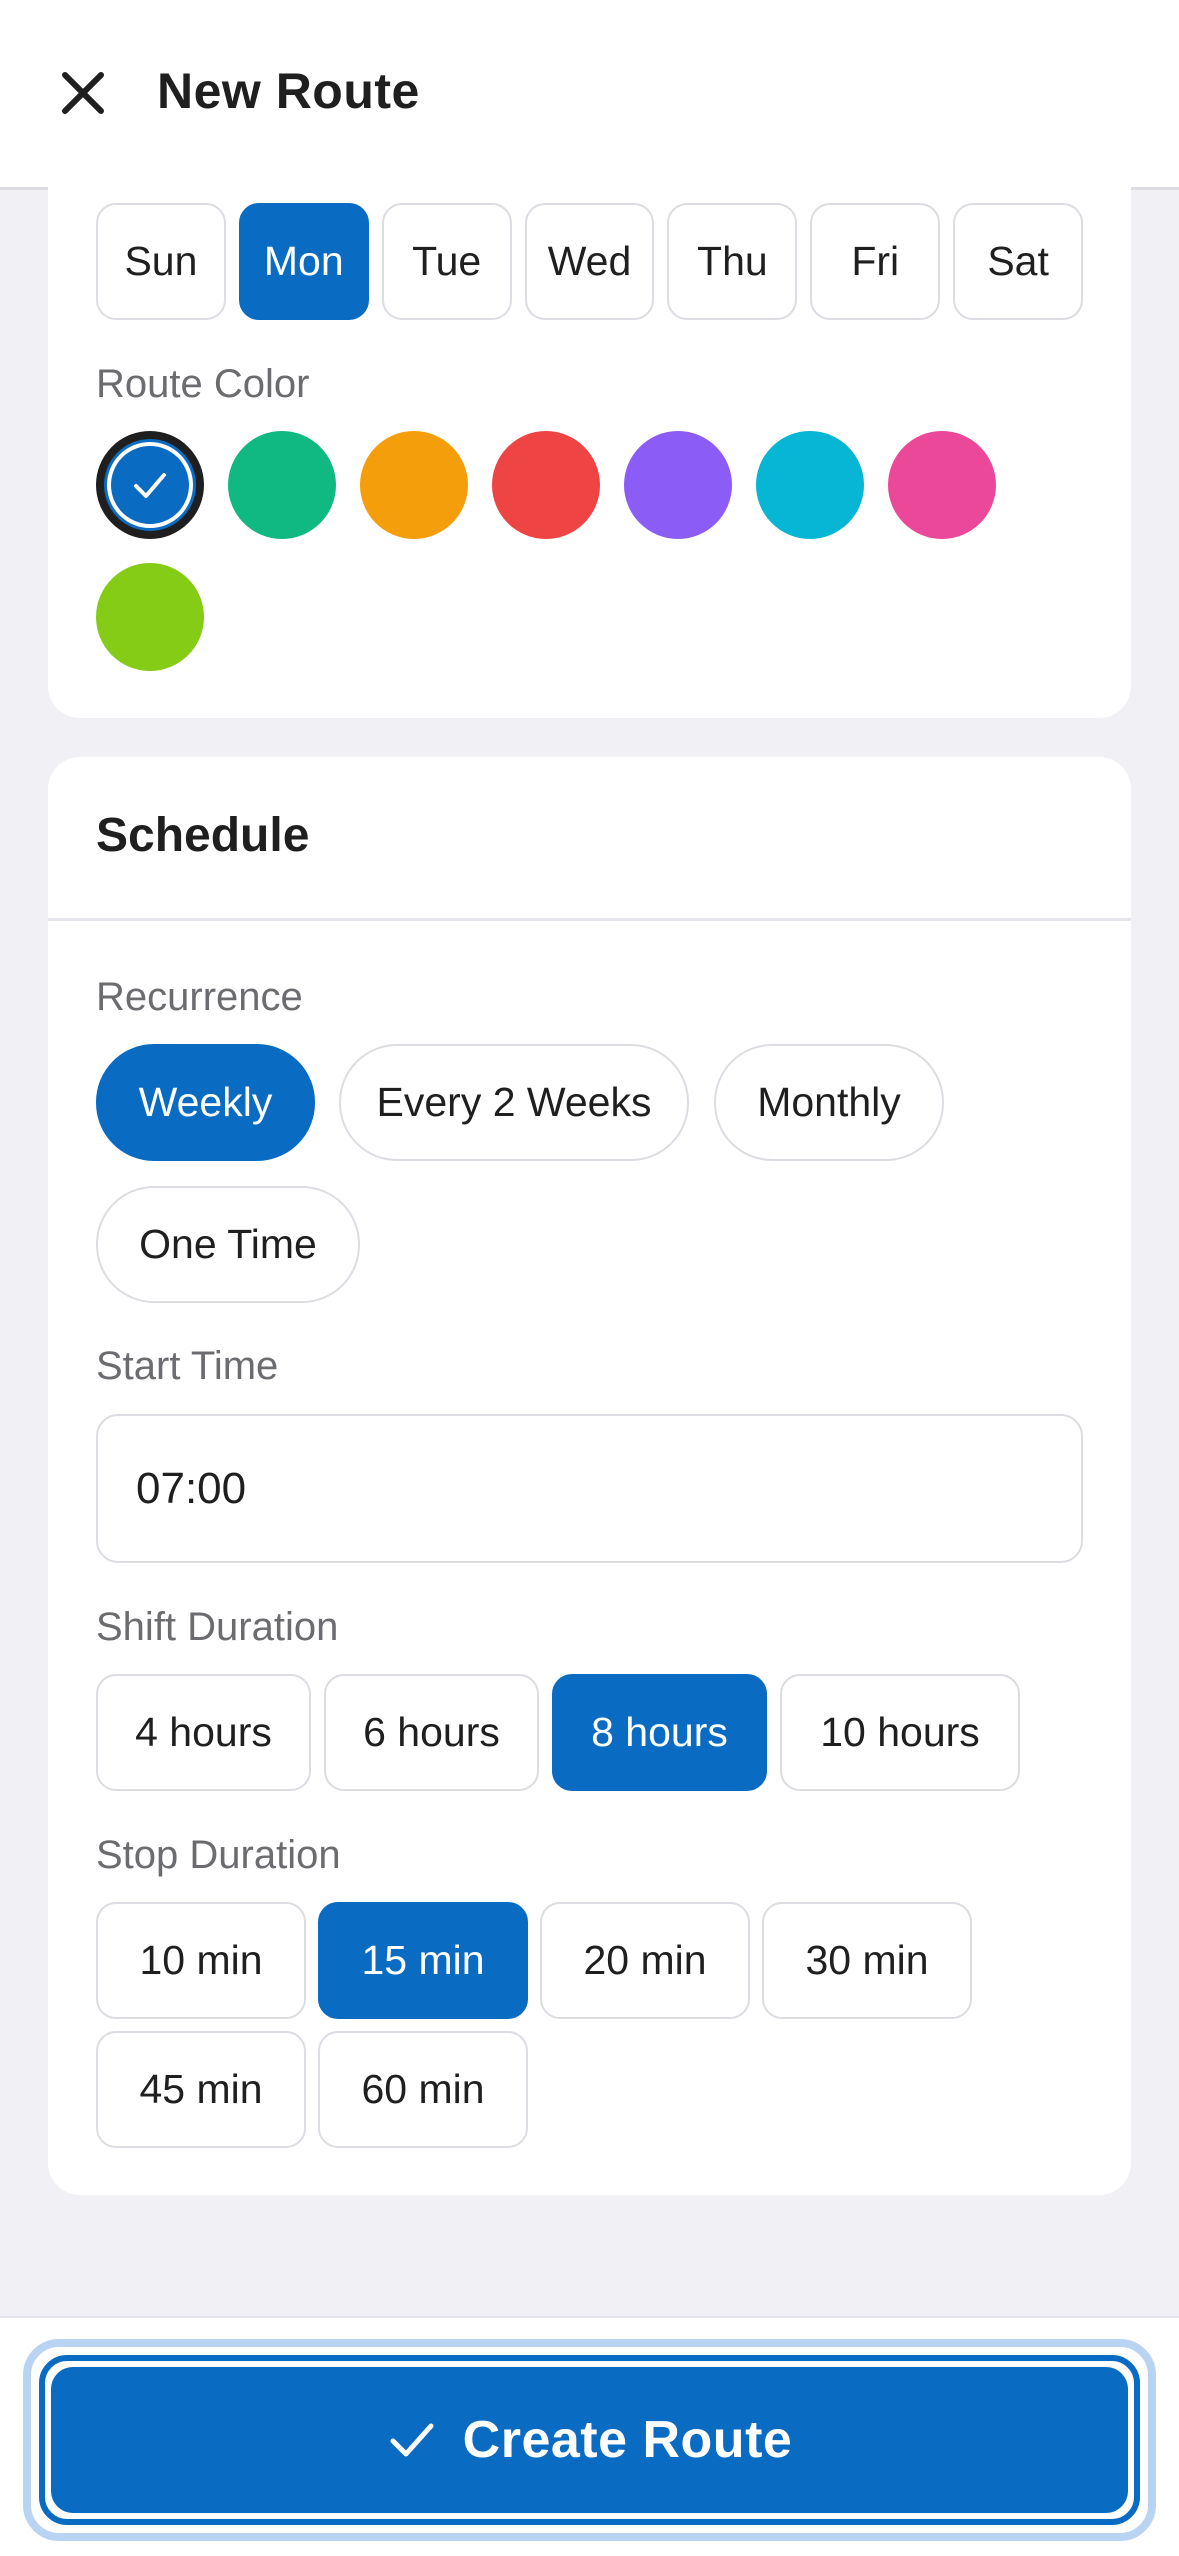 The image size is (1179, 2556). What do you see at coordinates (303, 261) in the screenshot?
I see `day-chip-mon: Mon` at bounding box center [303, 261].